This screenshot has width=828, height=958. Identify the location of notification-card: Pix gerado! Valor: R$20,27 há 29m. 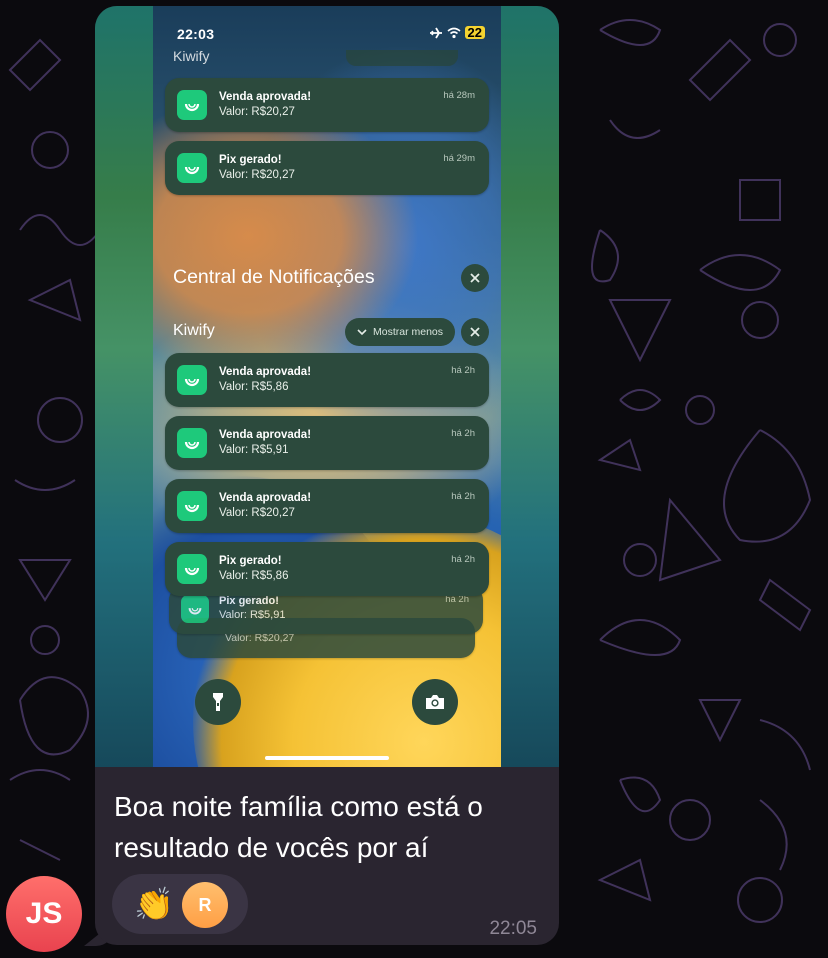
(327, 168).